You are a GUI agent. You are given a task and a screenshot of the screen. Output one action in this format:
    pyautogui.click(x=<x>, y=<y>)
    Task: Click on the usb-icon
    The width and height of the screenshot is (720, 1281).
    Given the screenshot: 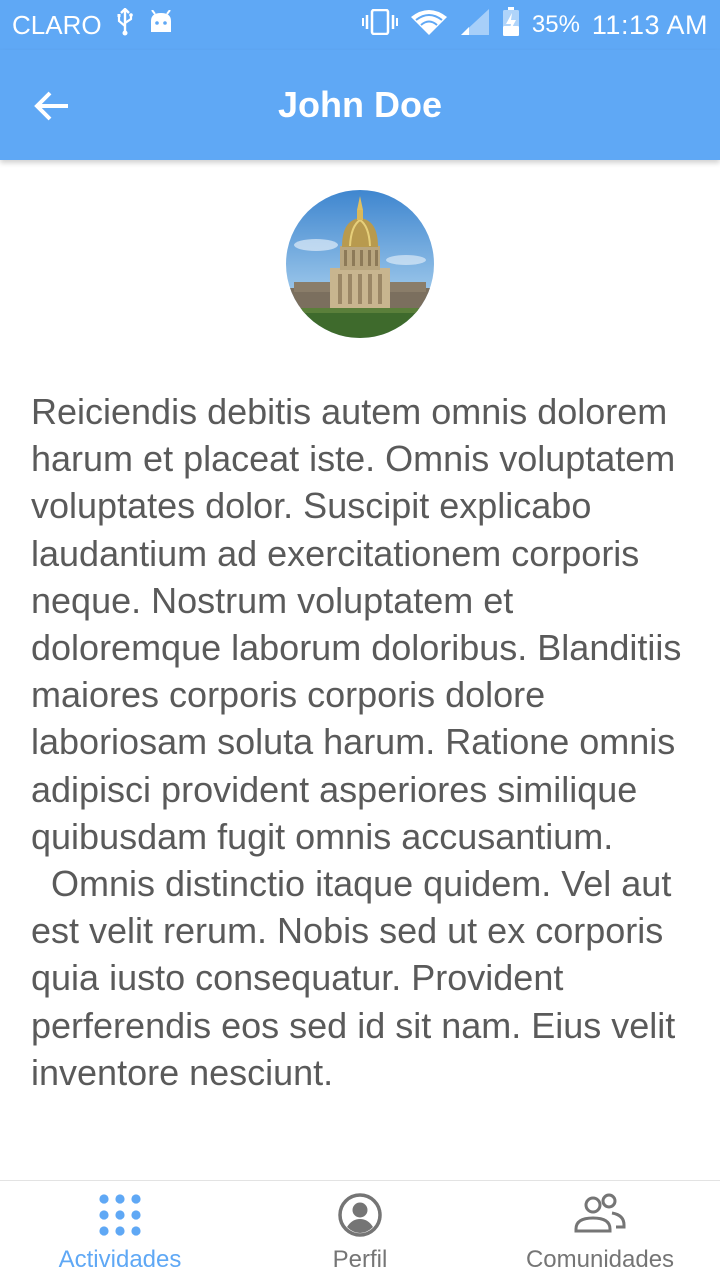 What is the action you would take?
    pyautogui.click(x=125, y=24)
    